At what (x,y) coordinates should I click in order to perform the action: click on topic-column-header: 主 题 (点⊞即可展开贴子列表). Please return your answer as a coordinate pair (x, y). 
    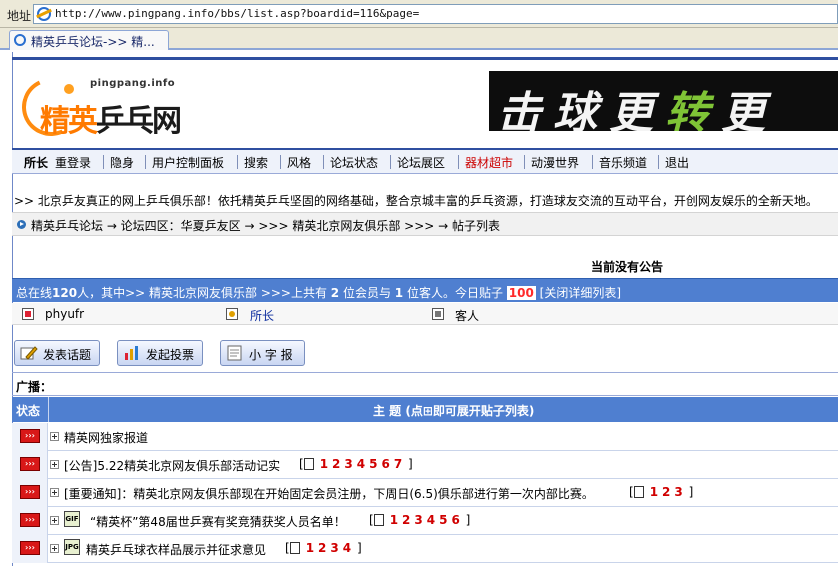
    Looking at the image, I should click on (454, 411).